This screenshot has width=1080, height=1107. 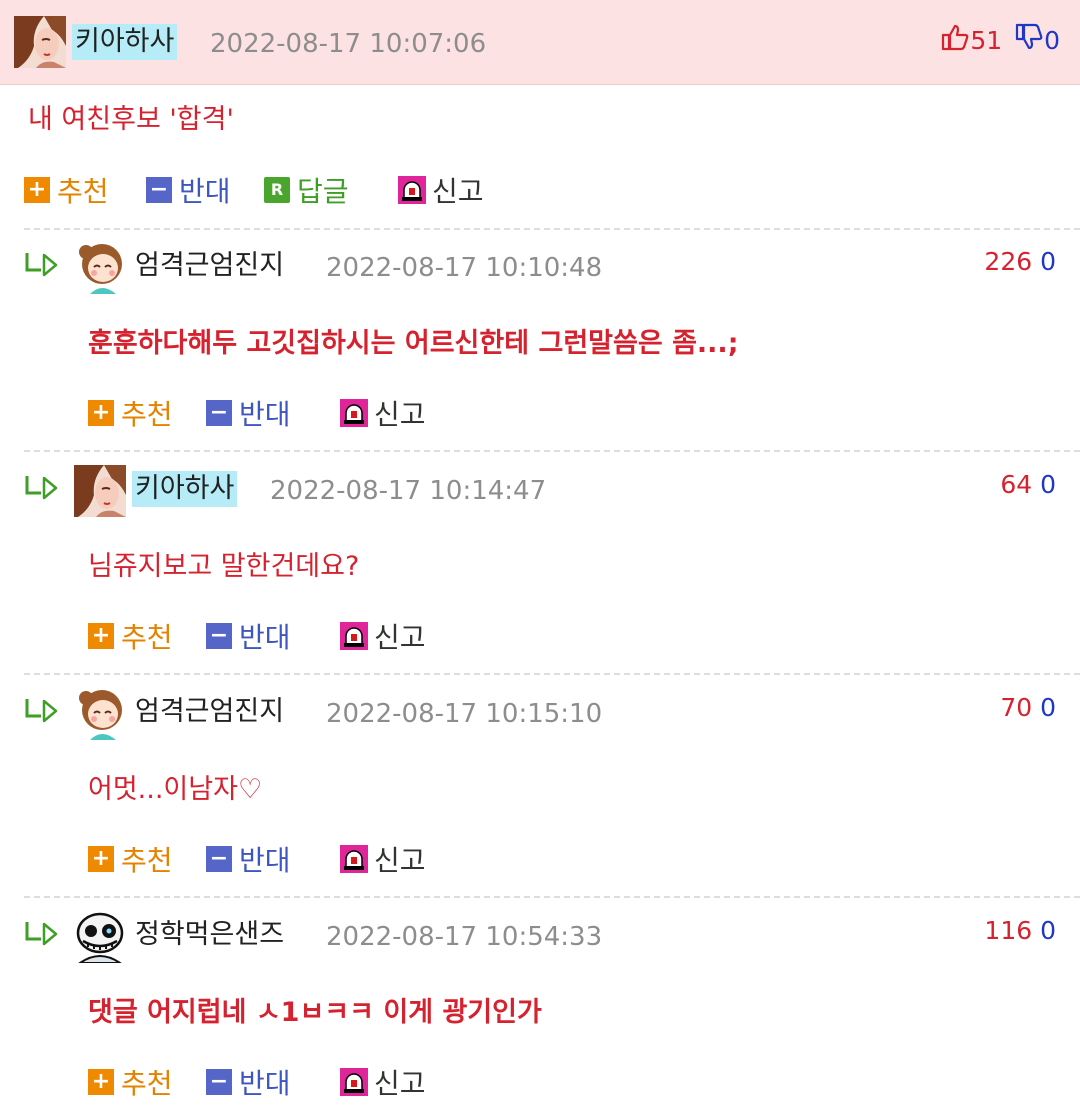 I want to click on comment-text: 어멋...이남자♡, so click(x=175, y=789).